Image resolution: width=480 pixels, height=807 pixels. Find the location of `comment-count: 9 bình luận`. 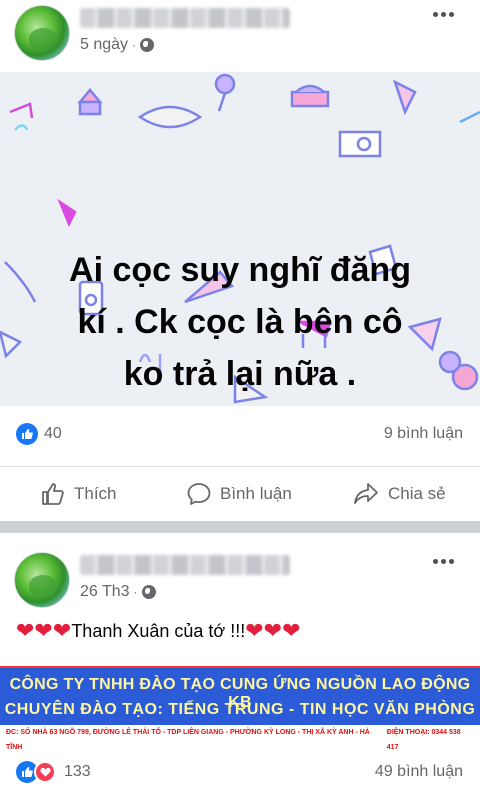

comment-count: 9 bình luận is located at coordinates (423, 434).